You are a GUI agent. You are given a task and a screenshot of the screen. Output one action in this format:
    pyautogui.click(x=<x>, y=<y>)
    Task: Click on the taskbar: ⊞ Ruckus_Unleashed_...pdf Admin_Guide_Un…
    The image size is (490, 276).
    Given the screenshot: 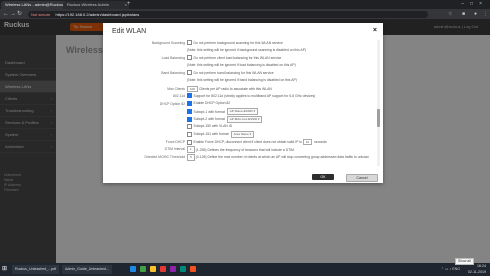 What is the action you would take?
    pyautogui.click(x=245, y=269)
    